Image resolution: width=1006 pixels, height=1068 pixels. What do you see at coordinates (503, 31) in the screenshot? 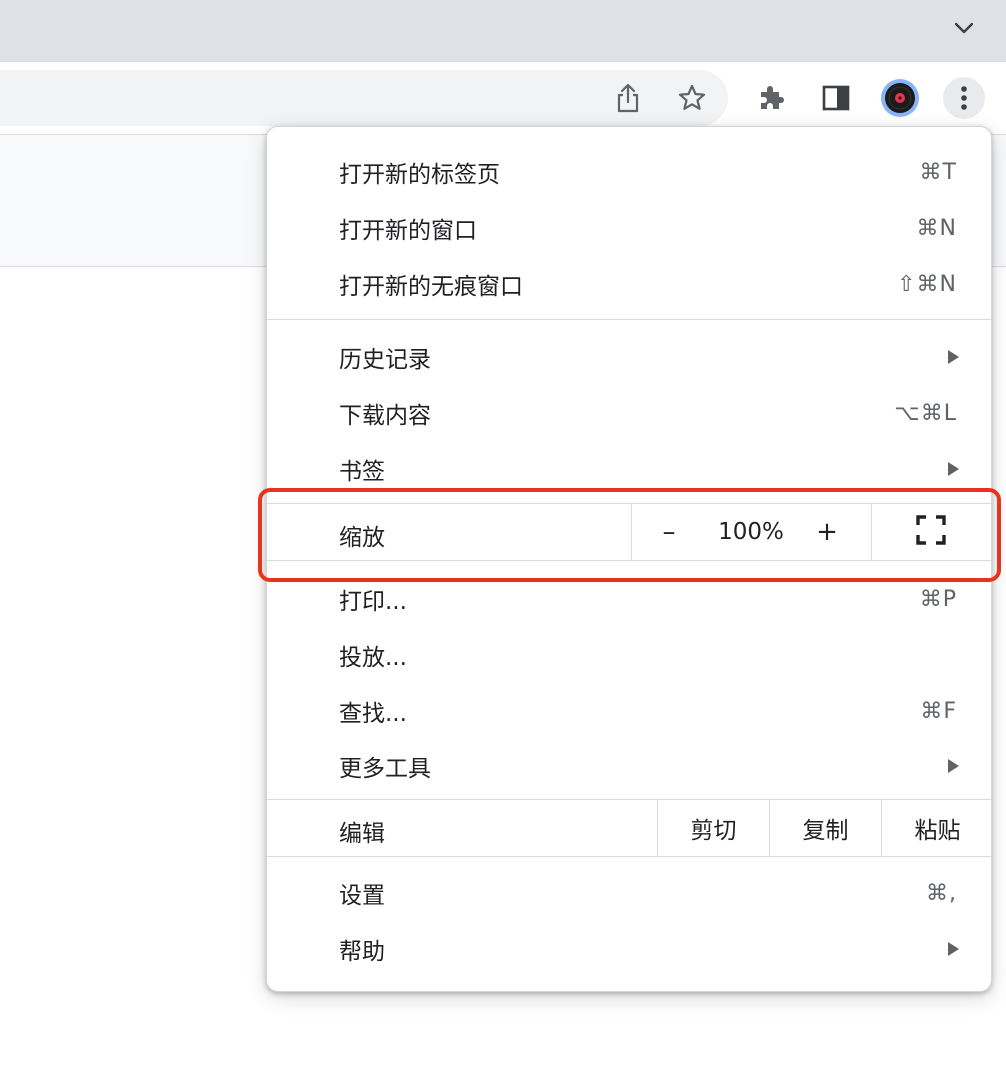
I see `tab-strip` at bounding box center [503, 31].